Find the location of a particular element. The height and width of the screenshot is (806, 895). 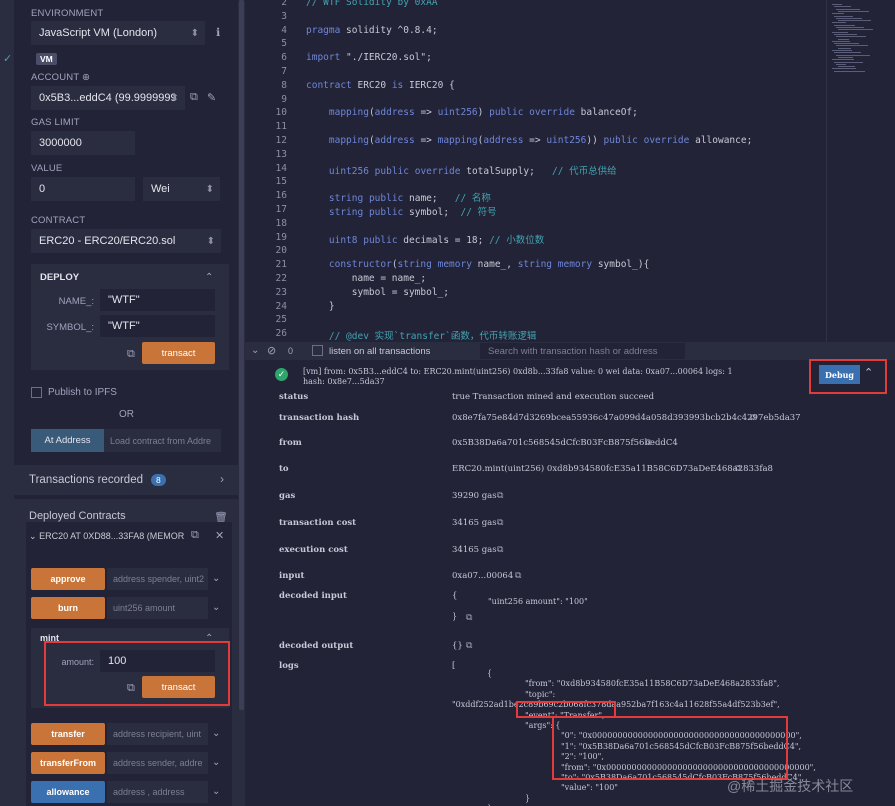

at-address-button: At Address is located at coordinates (67, 440).